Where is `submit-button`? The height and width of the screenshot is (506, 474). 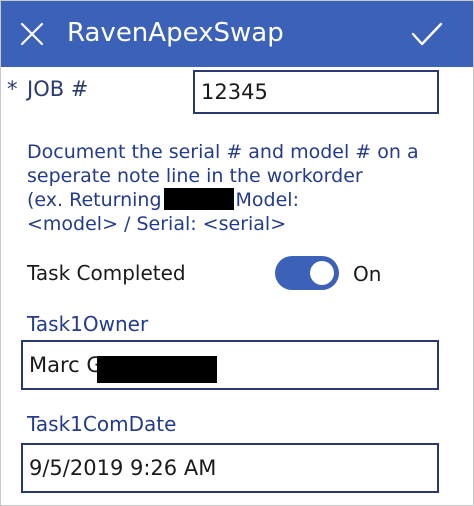 submit-button is located at coordinates (427, 34).